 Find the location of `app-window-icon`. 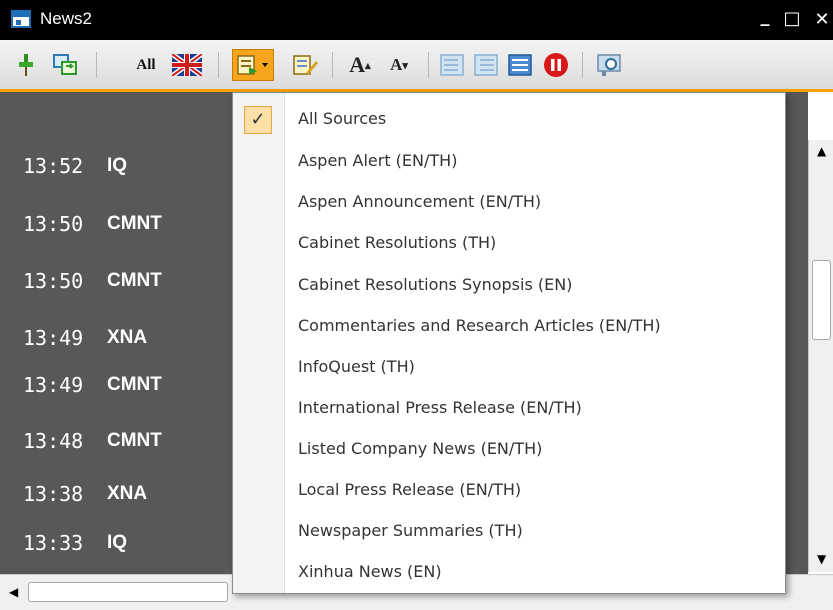

app-window-icon is located at coordinates (21, 19).